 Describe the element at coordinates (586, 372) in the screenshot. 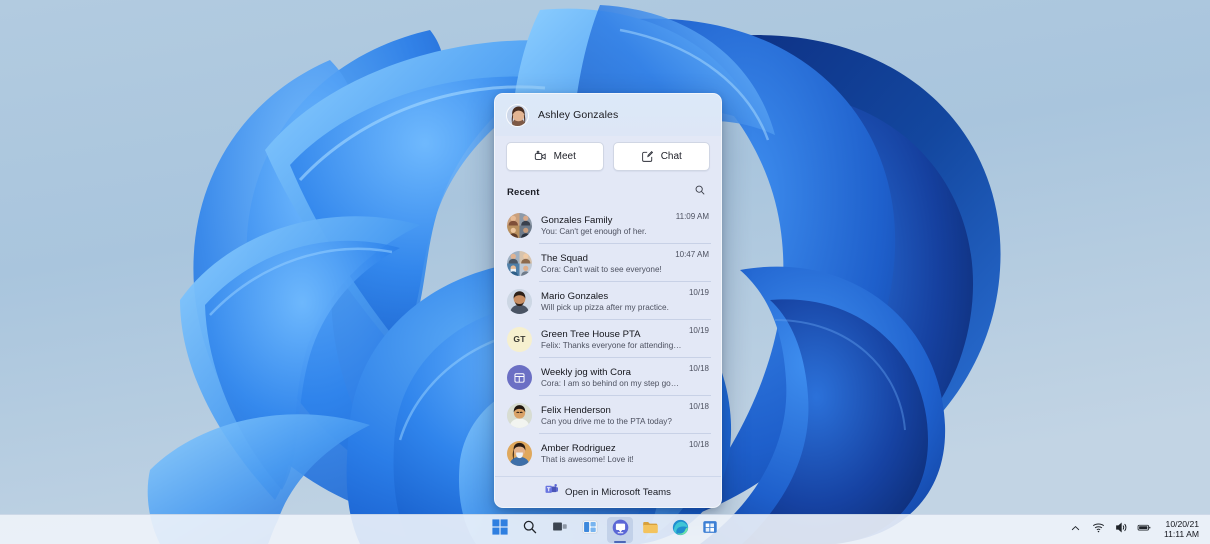

I see `chat-item-name: Weekly jog with Cora` at that location.